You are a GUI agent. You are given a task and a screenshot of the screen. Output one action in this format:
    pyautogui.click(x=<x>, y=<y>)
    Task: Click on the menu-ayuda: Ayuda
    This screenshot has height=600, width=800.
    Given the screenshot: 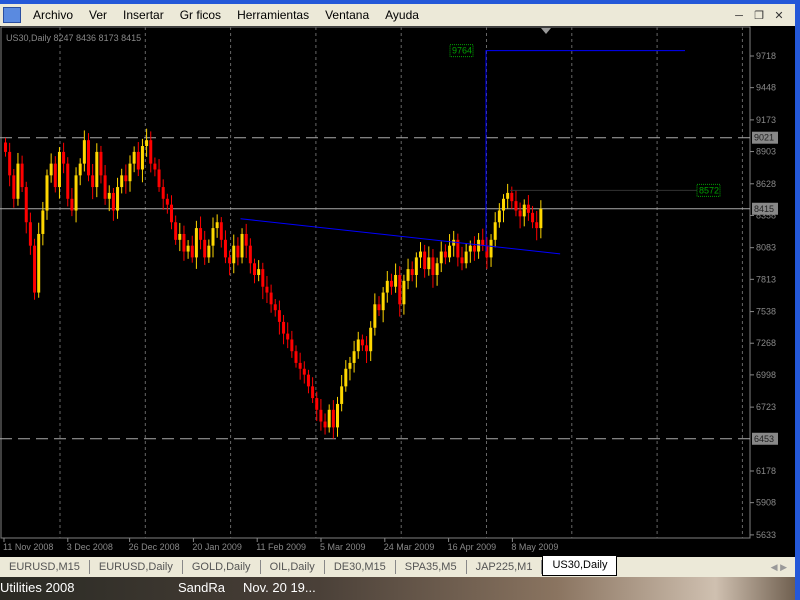 What is the action you would take?
    pyautogui.click(x=402, y=15)
    